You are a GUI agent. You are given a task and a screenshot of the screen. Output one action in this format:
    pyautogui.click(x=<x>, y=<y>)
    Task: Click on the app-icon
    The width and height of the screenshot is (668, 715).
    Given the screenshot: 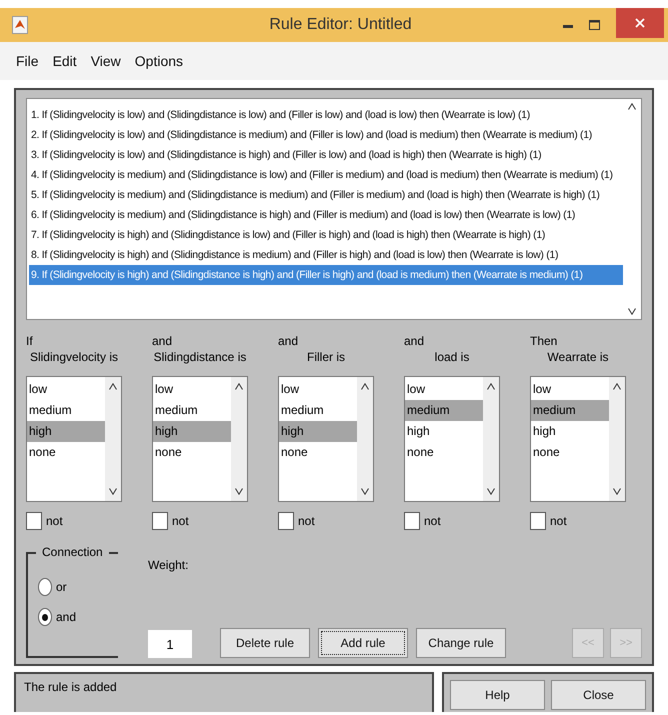 What is the action you would take?
    pyautogui.click(x=20, y=25)
    